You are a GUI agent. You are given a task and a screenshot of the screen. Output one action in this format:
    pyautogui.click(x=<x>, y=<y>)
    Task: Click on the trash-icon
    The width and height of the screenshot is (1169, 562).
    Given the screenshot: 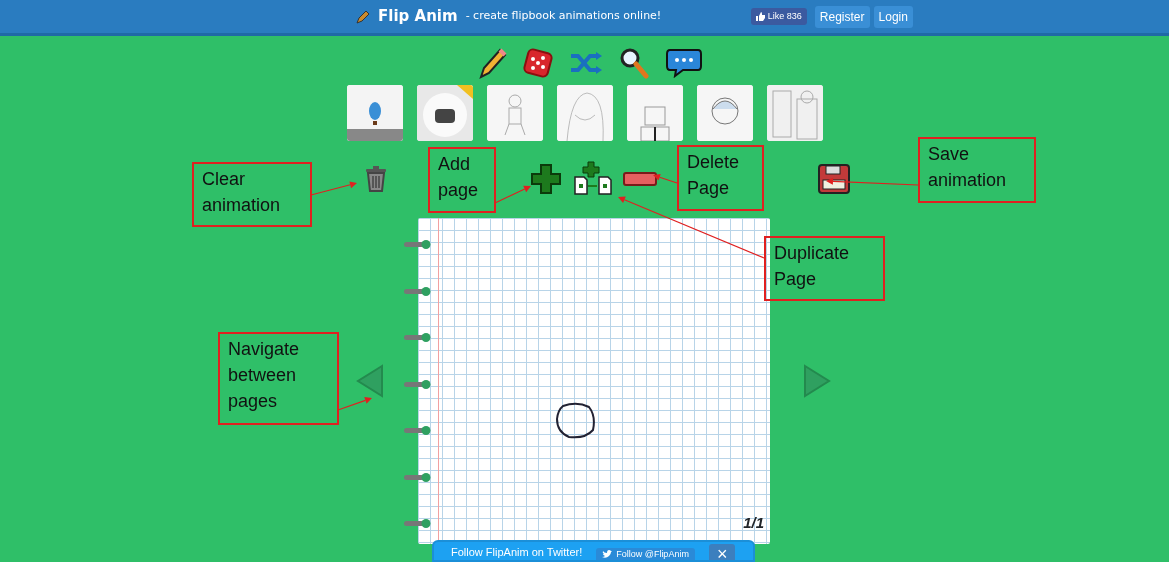 What is the action you would take?
    pyautogui.click(x=376, y=179)
    